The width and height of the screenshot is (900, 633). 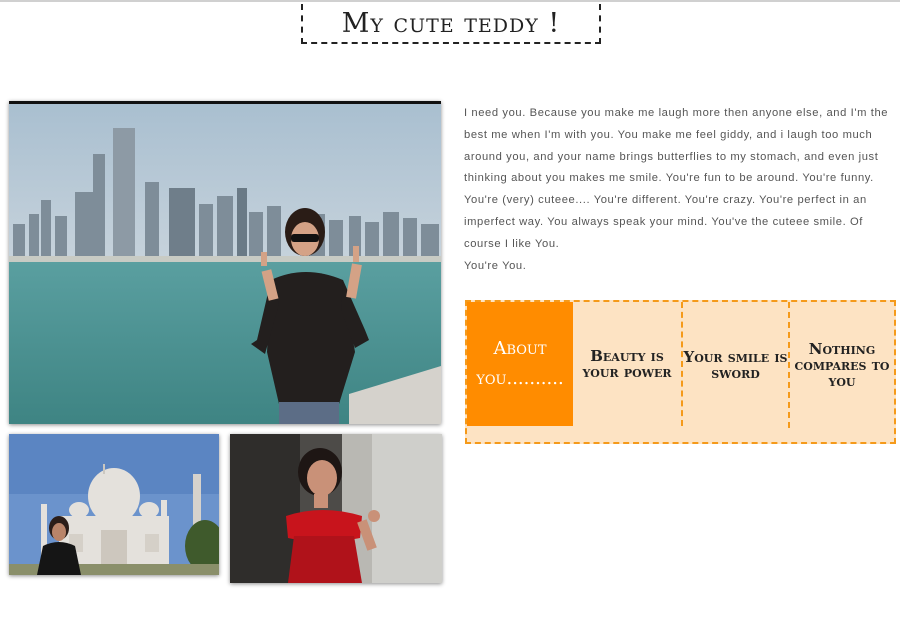 I want to click on red-dress-photo, so click(x=336, y=508).